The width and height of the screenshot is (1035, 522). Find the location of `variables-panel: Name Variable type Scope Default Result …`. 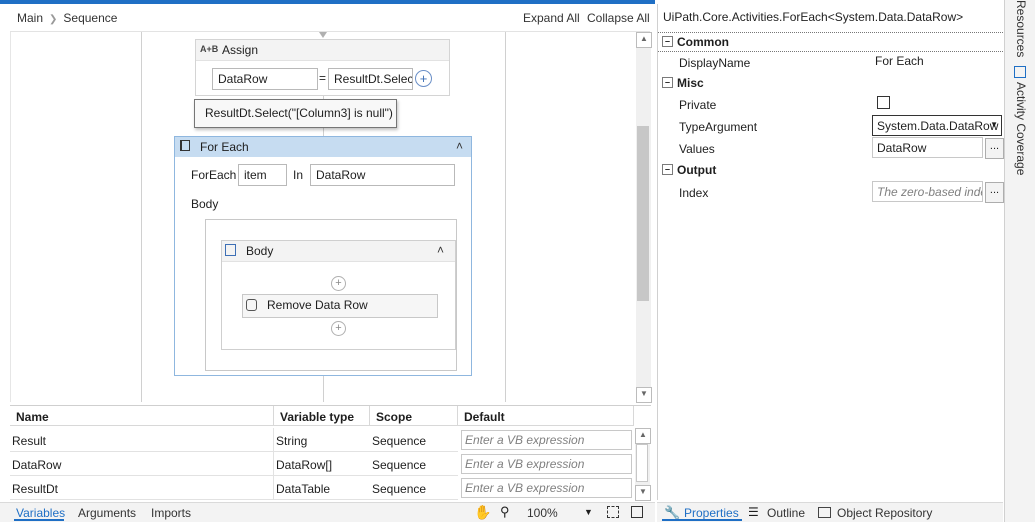

variables-panel: Name Variable type Scope Default Result … is located at coordinates (330, 453).